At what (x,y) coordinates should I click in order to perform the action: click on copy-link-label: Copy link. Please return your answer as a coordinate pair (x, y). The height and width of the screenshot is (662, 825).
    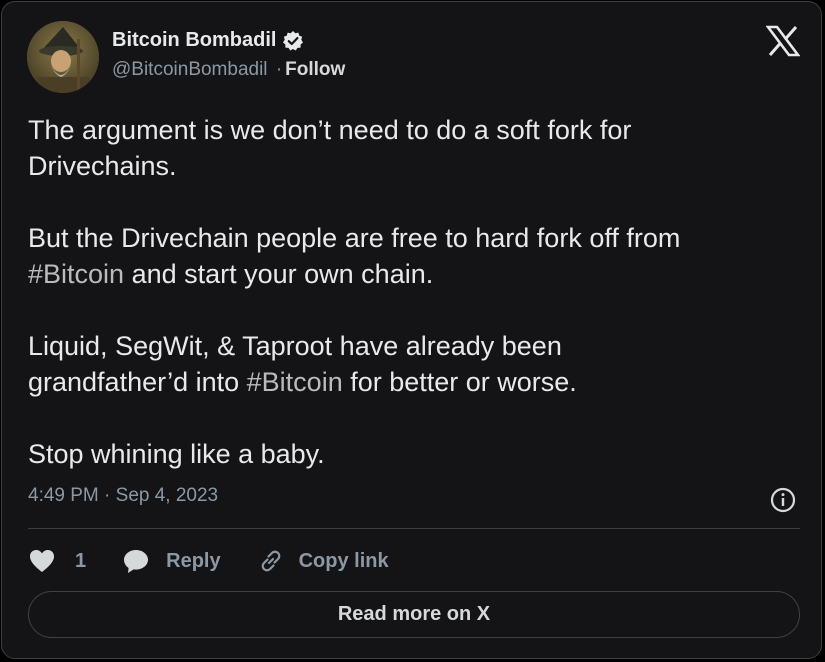
    Looking at the image, I should click on (343, 560).